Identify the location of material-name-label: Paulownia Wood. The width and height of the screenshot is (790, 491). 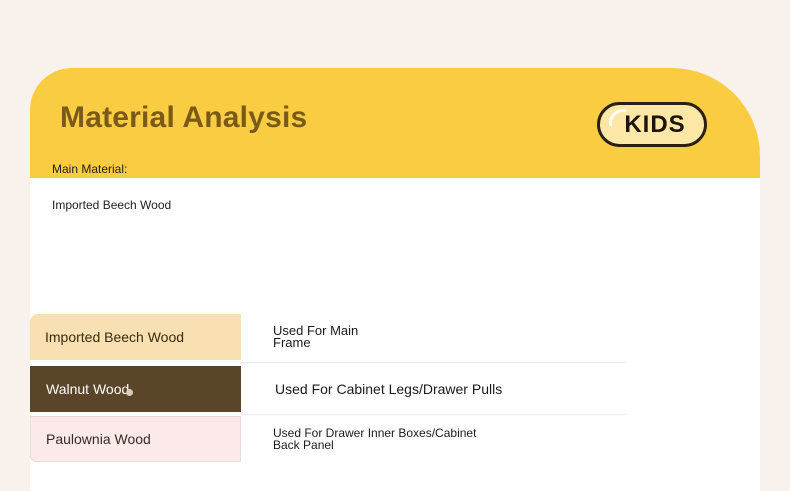
(98, 439).